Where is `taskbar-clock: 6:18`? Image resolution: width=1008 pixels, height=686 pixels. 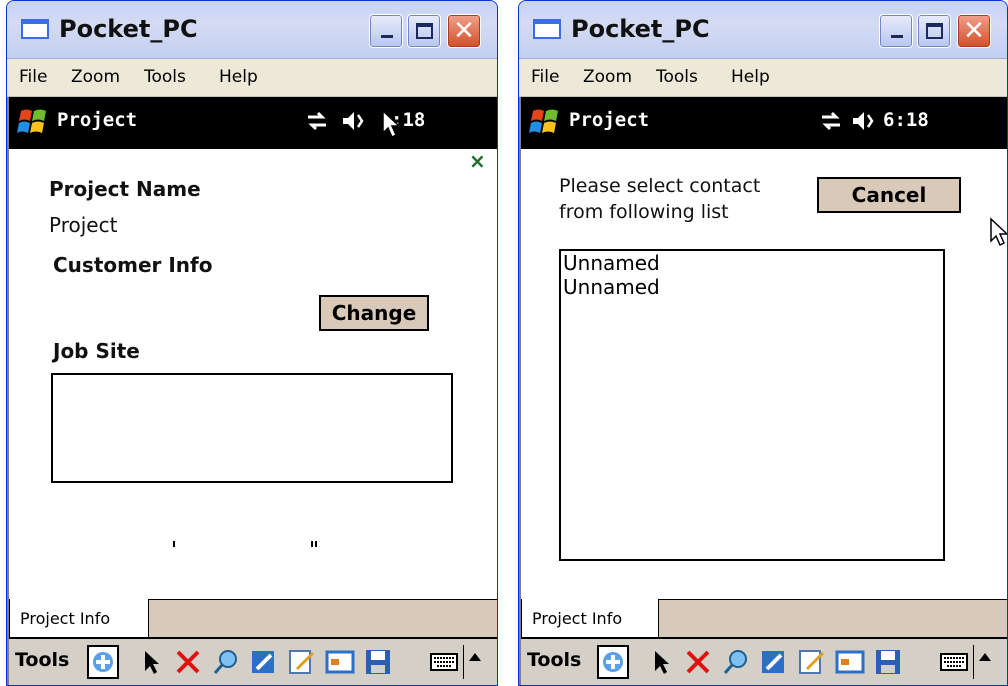 taskbar-clock: 6:18 is located at coordinates (906, 120).